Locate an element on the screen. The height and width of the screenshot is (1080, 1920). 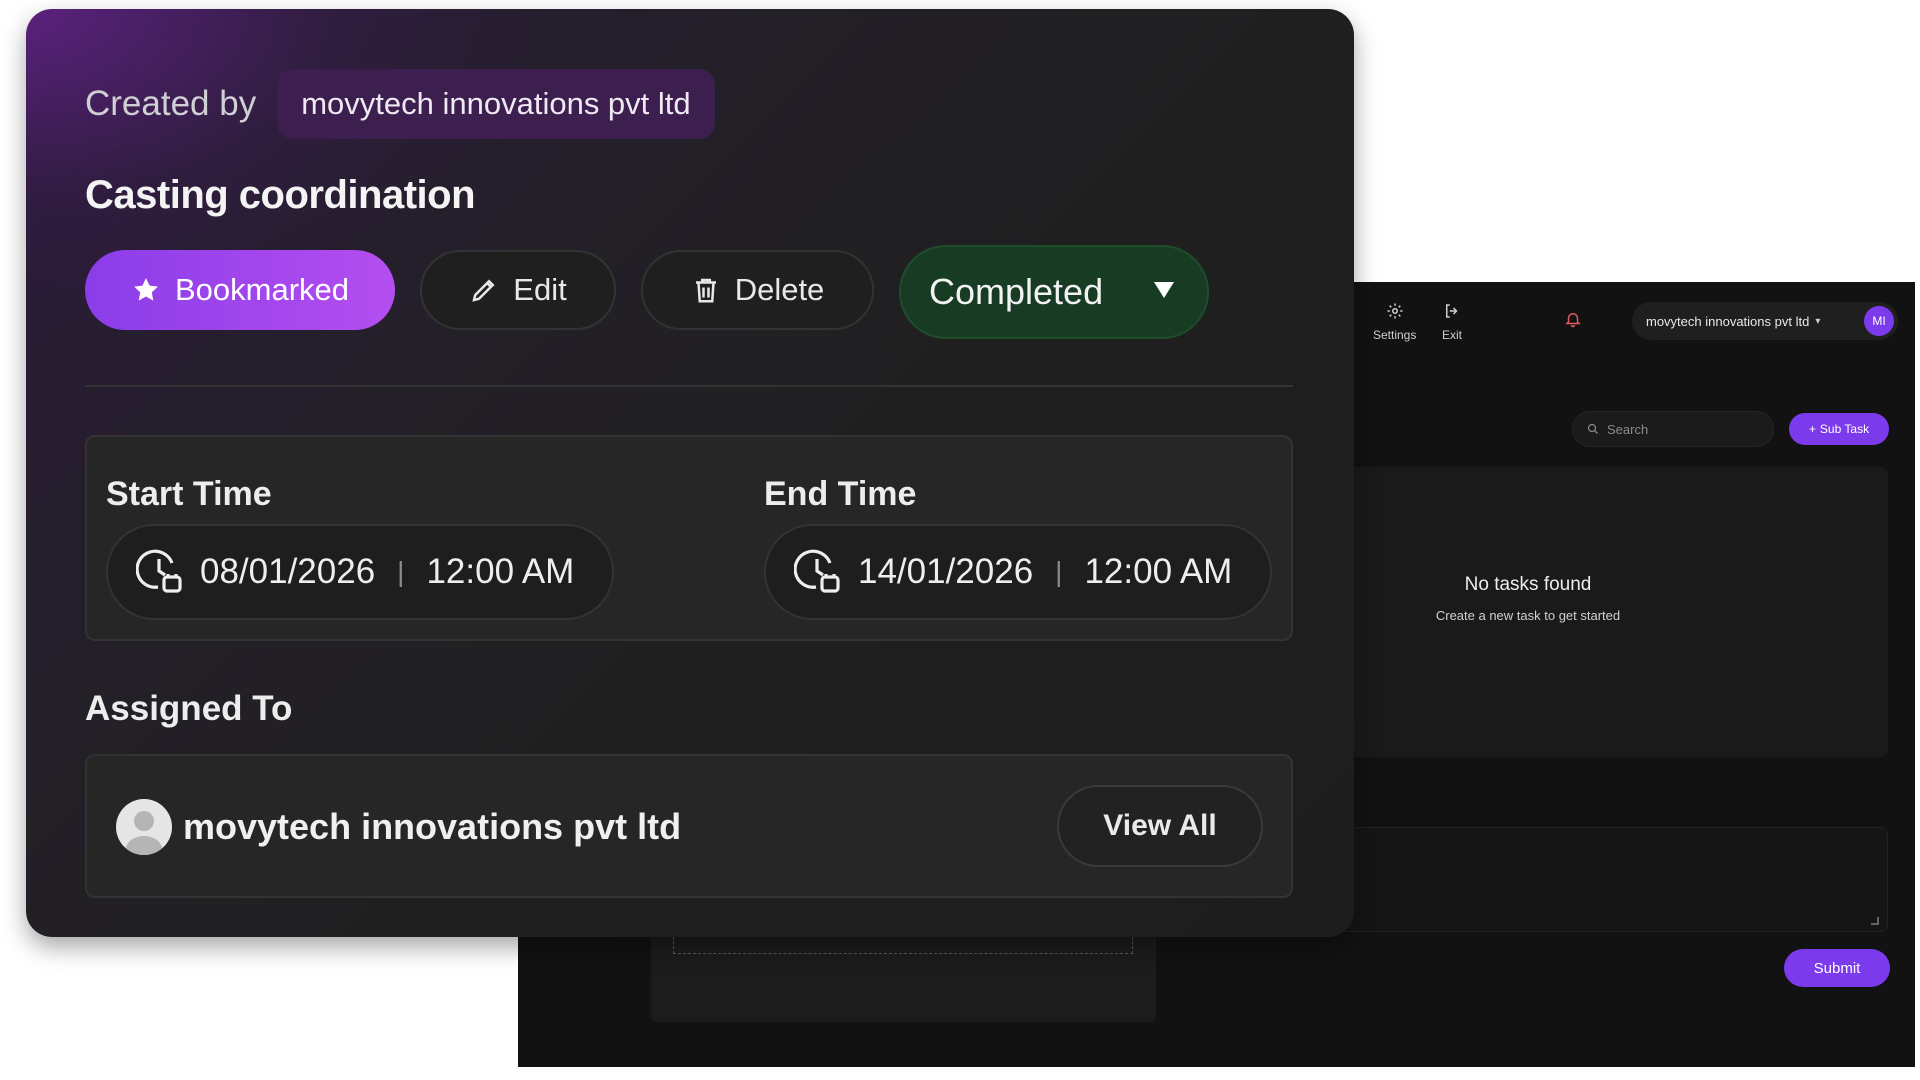
plus-icon: + is located at coordinates (1812, 429).